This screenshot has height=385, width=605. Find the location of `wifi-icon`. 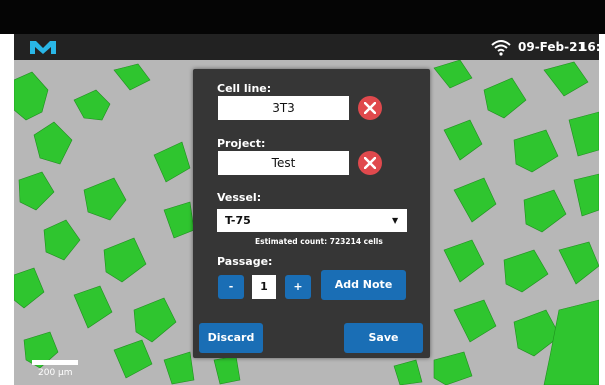

wifi-icon is located at coordinates (501, 48).